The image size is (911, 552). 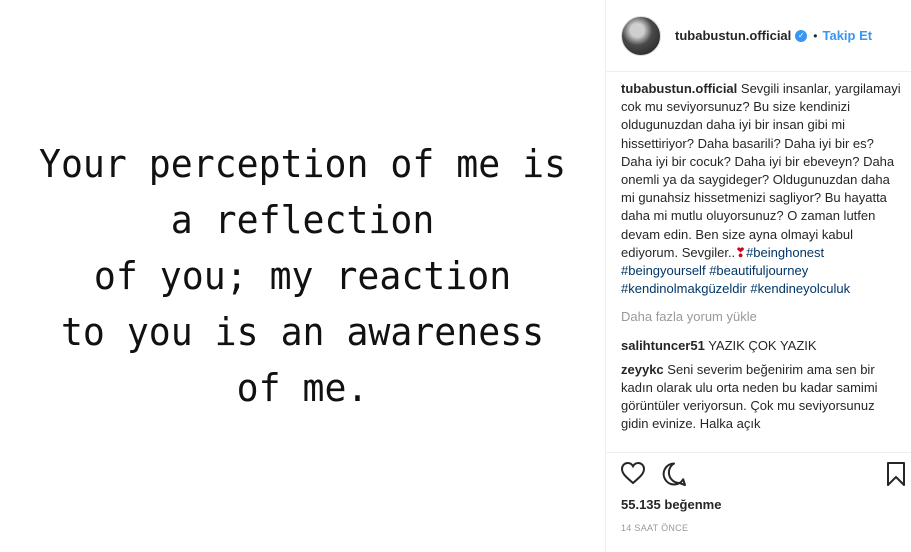 I want to click on likes-count: 55.135 beğenme, so click(x=671, y=504).